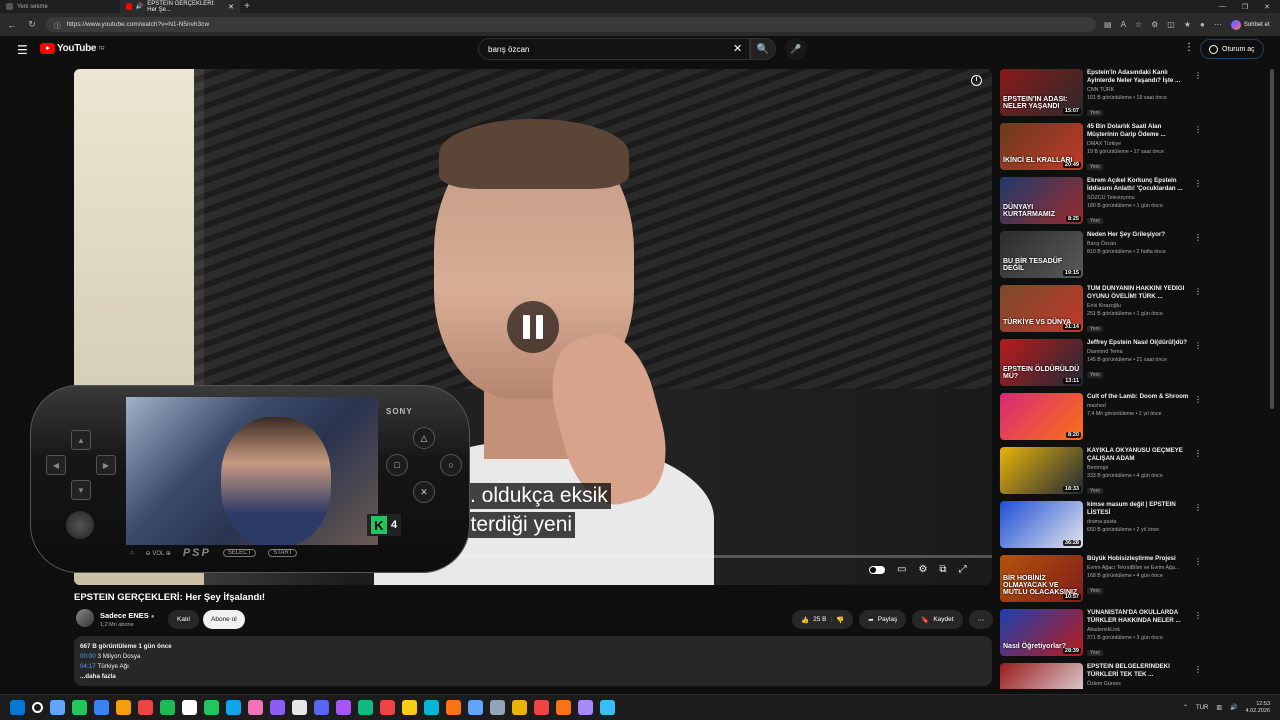 The image size is (1280, 720). I want to click on menu-icon: ☰, so click(22, 50).